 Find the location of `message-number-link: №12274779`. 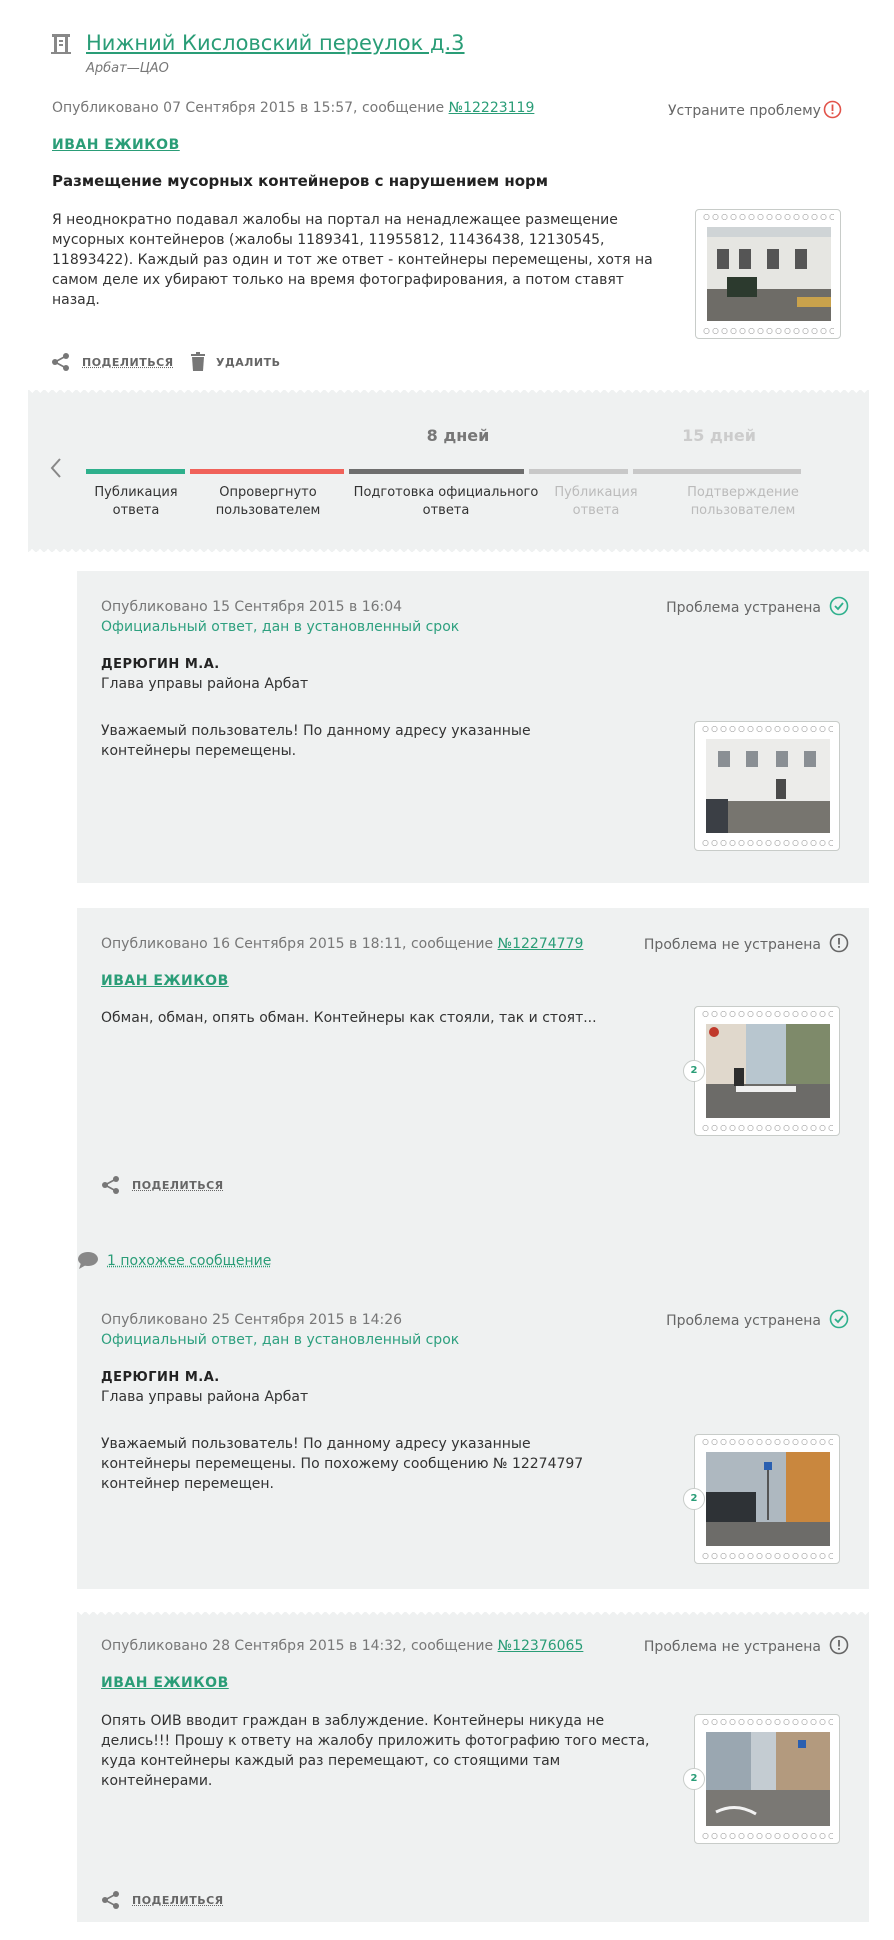

message-number-link: №12274779 is located at coordinates (541, 944).